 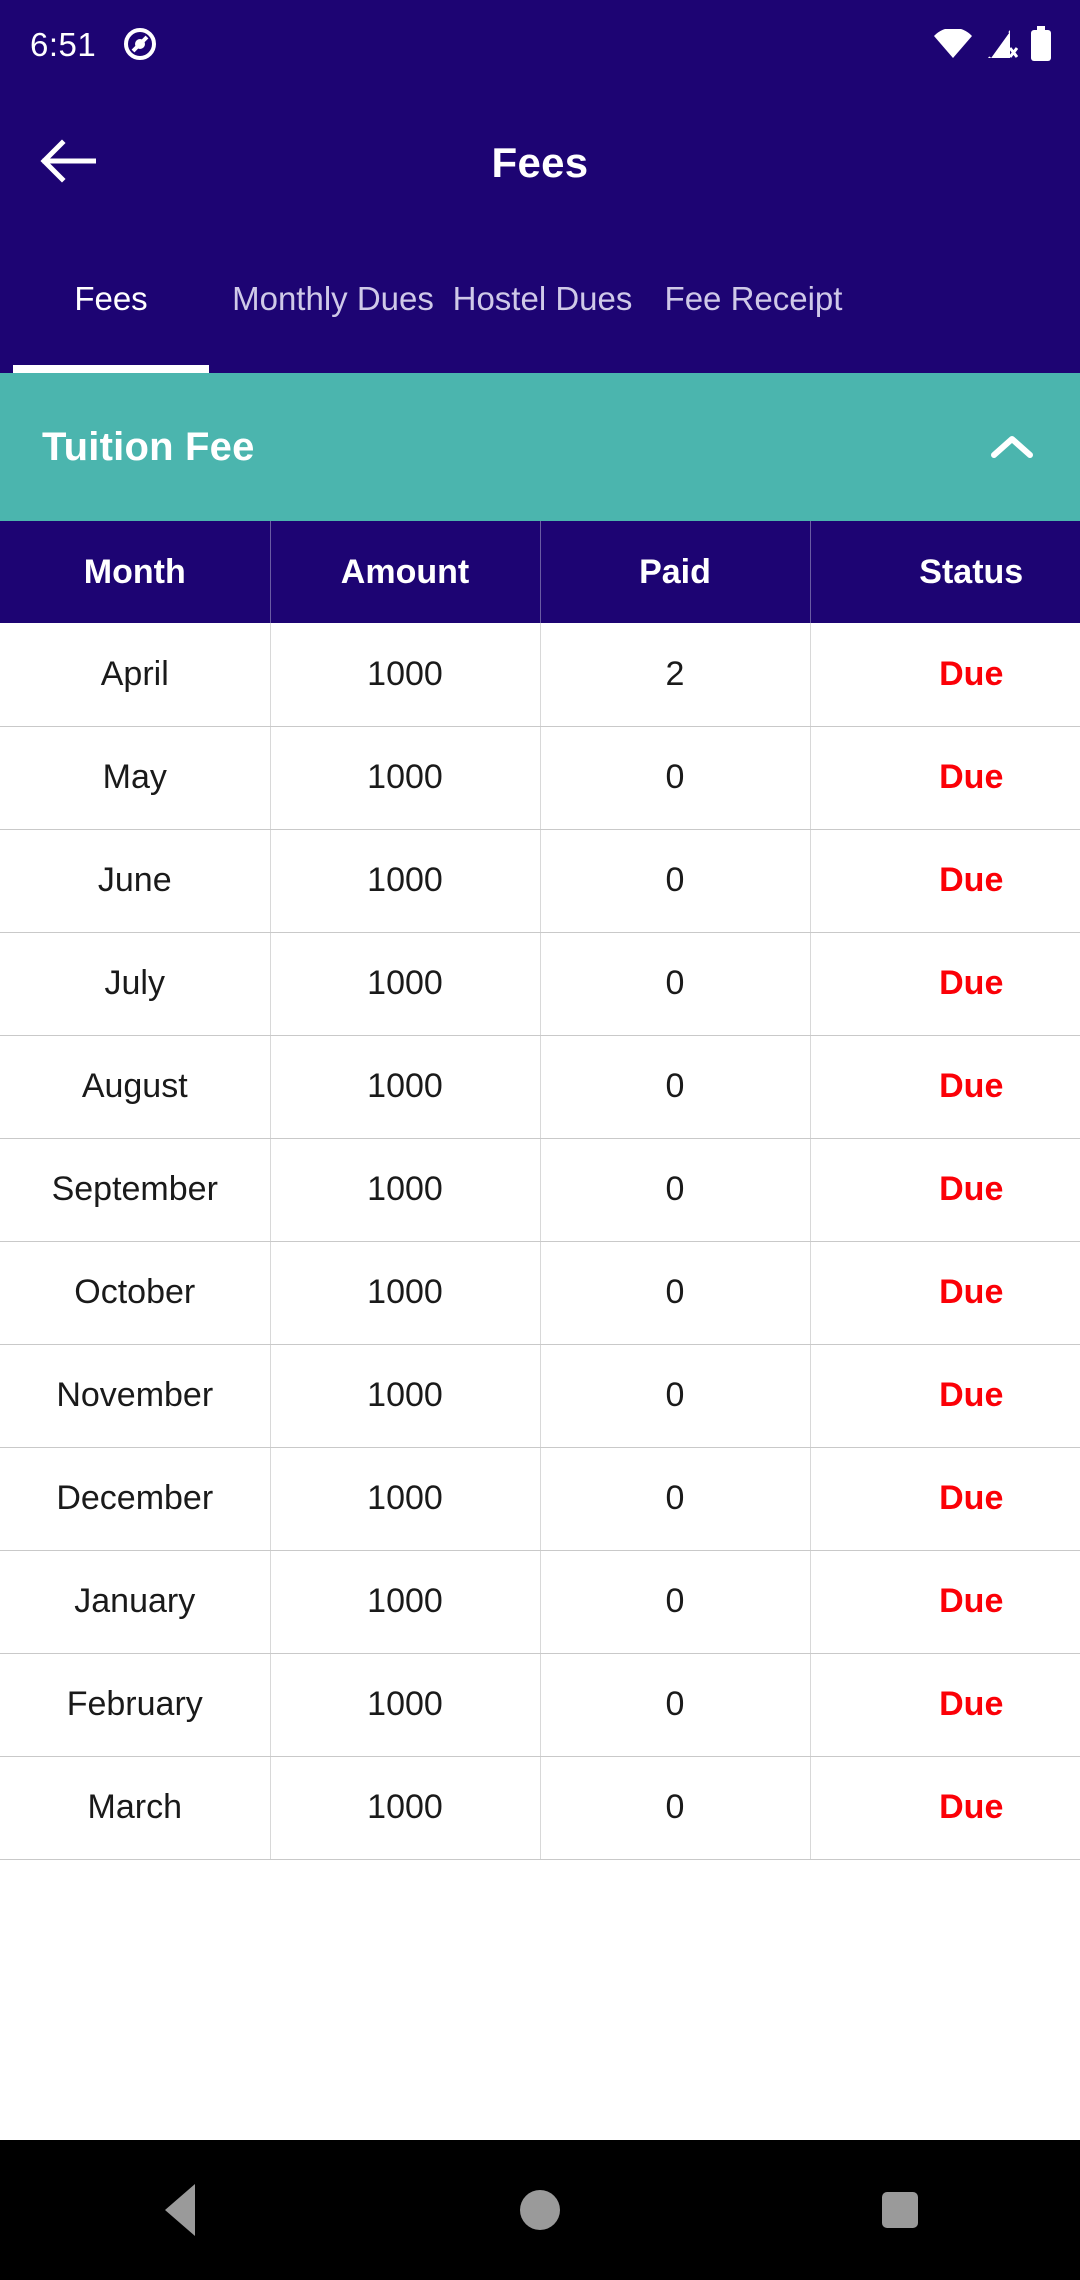 I want to click on app-bar: Fees, so click(x=540, y=163).